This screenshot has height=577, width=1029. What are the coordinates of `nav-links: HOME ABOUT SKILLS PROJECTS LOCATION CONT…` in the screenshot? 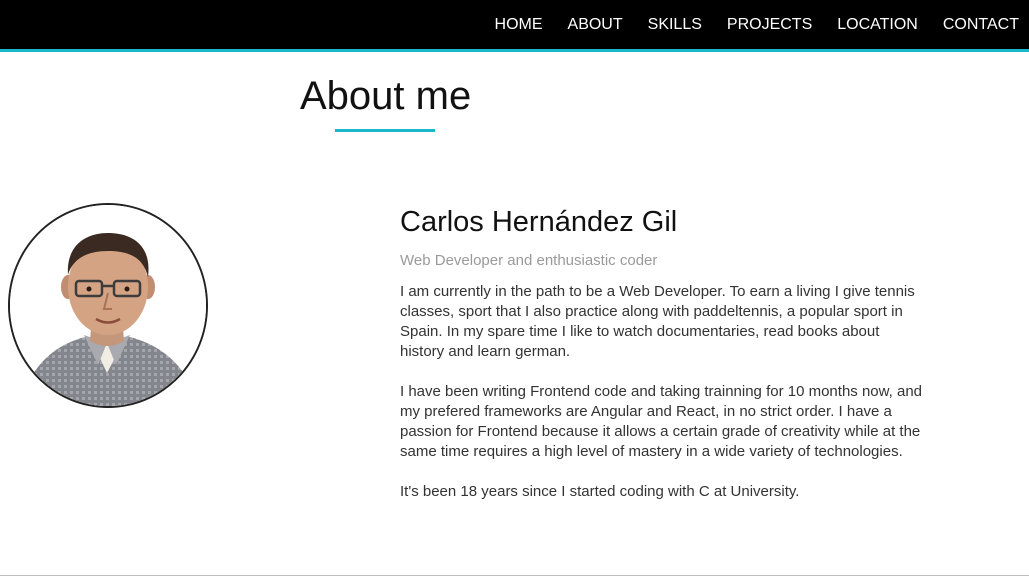 It's located at (744, 24).